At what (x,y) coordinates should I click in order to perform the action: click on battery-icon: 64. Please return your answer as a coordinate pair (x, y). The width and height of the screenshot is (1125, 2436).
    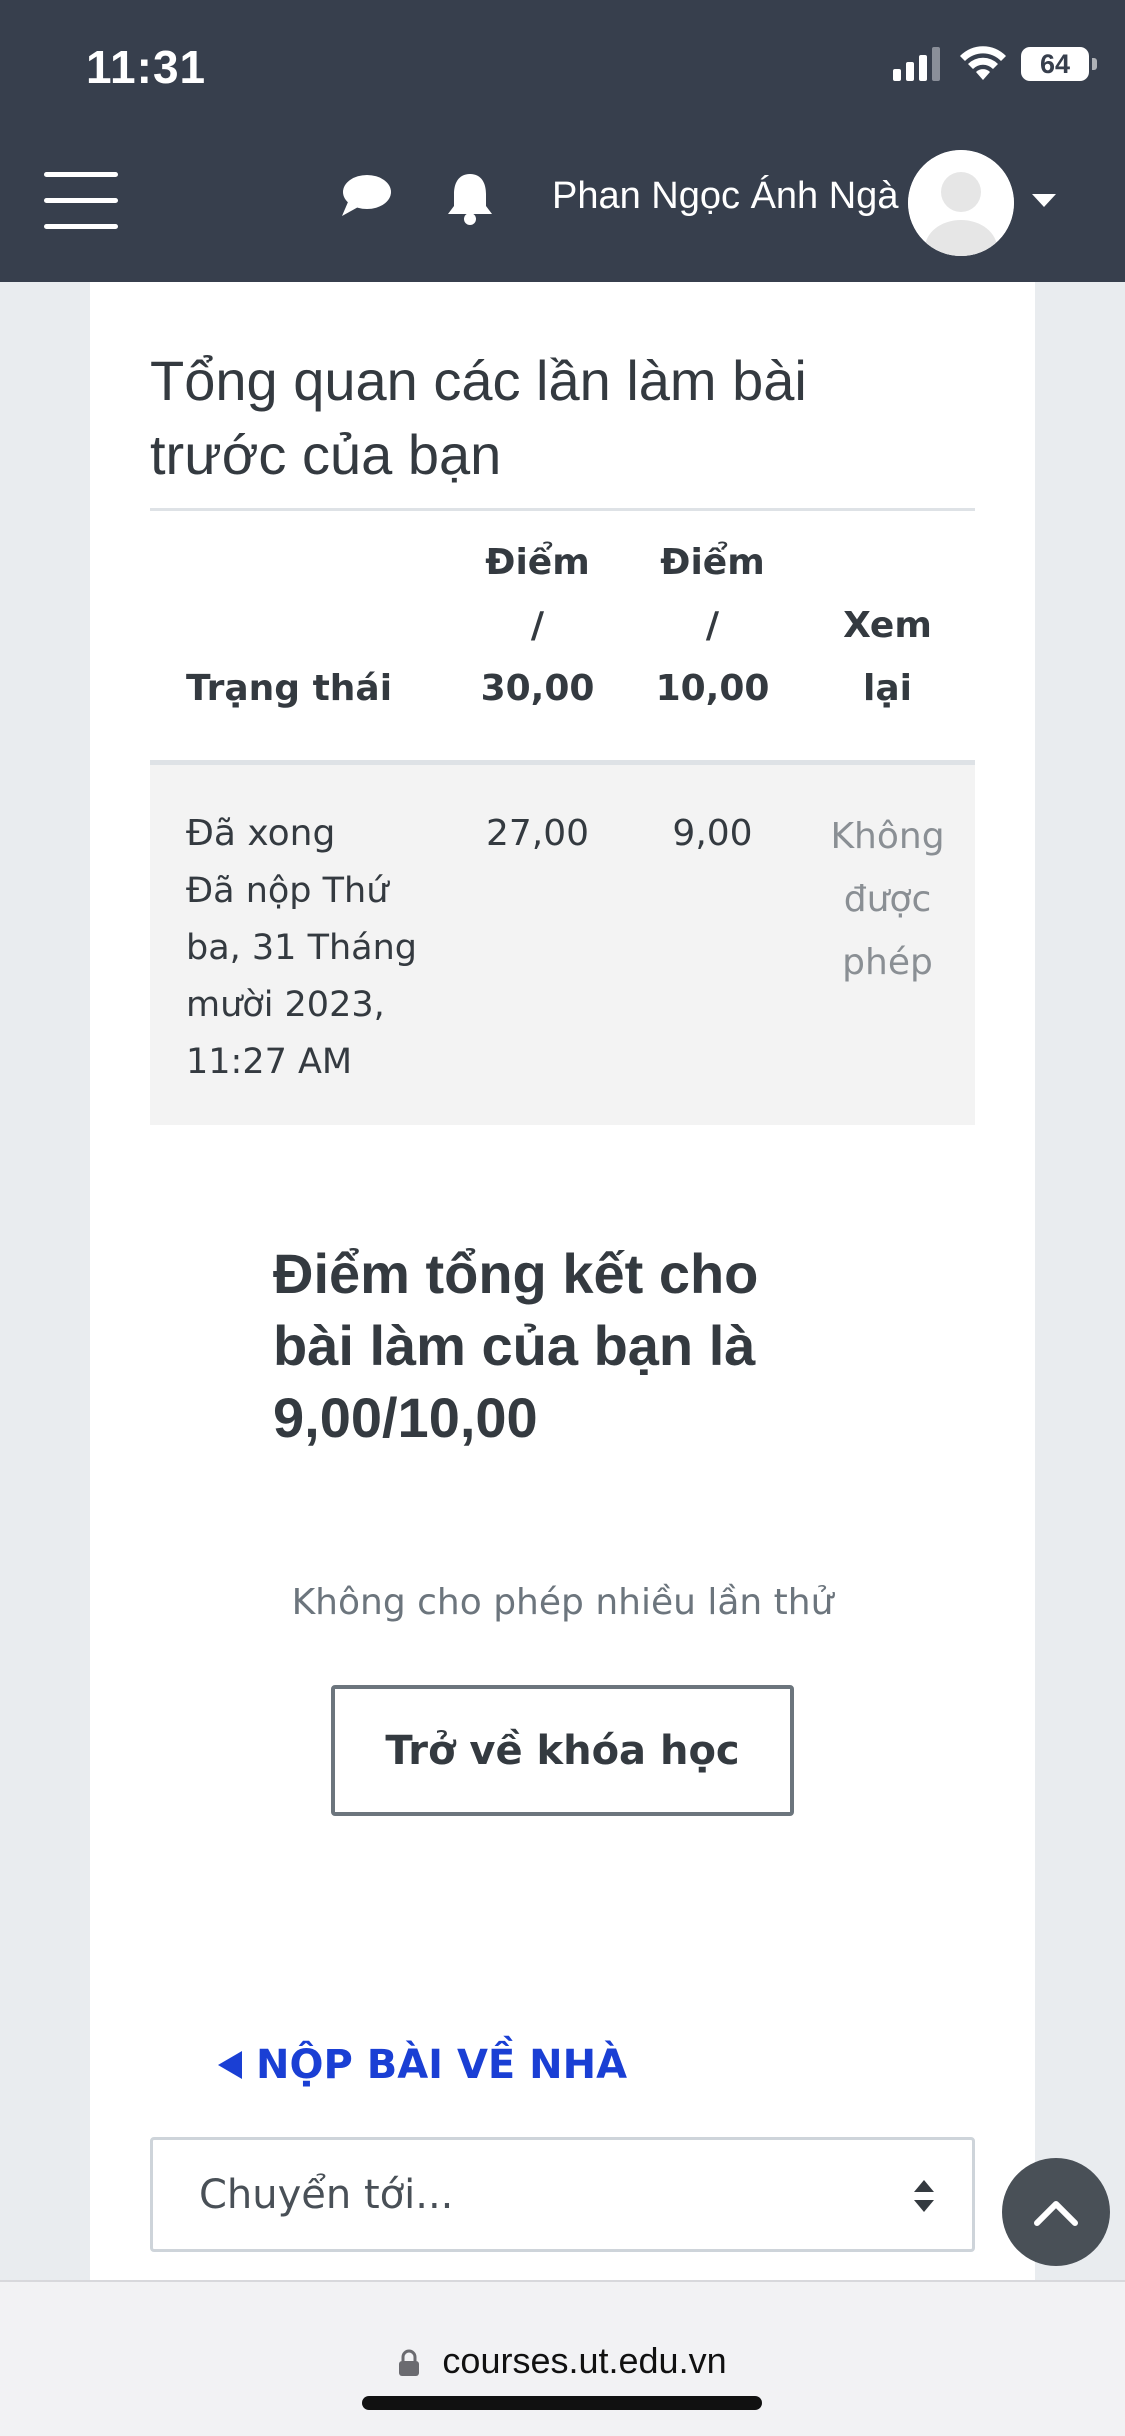
    Looking at the image, I should click on (1059, 64).